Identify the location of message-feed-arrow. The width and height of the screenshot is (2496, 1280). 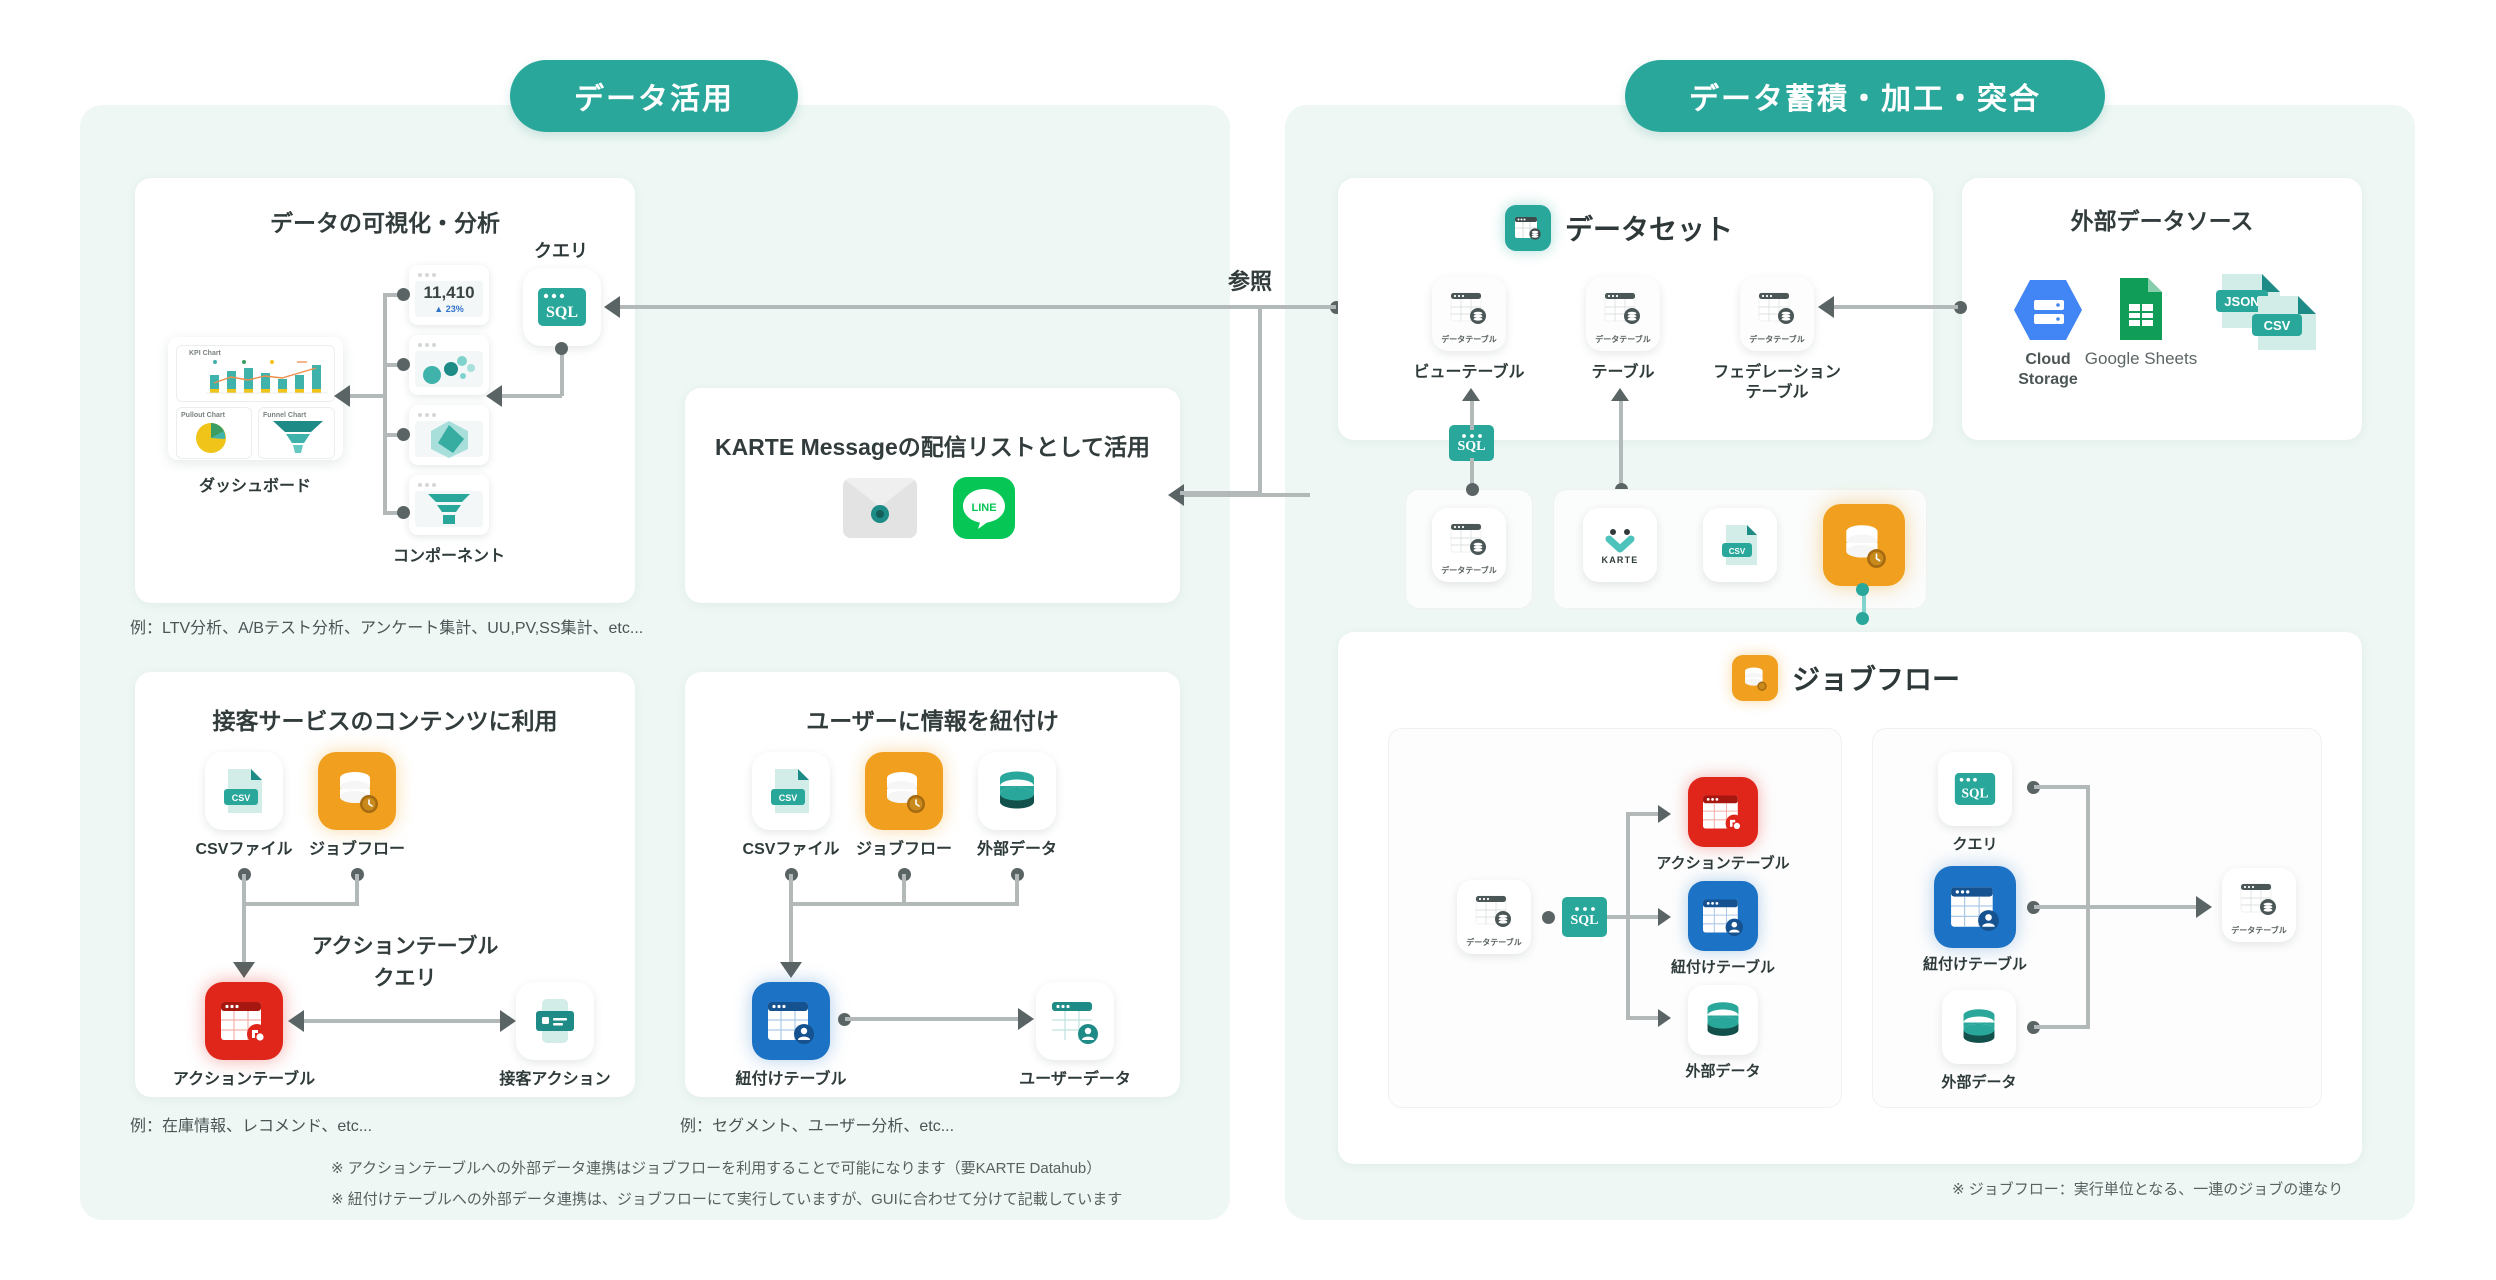
(1176, 495).